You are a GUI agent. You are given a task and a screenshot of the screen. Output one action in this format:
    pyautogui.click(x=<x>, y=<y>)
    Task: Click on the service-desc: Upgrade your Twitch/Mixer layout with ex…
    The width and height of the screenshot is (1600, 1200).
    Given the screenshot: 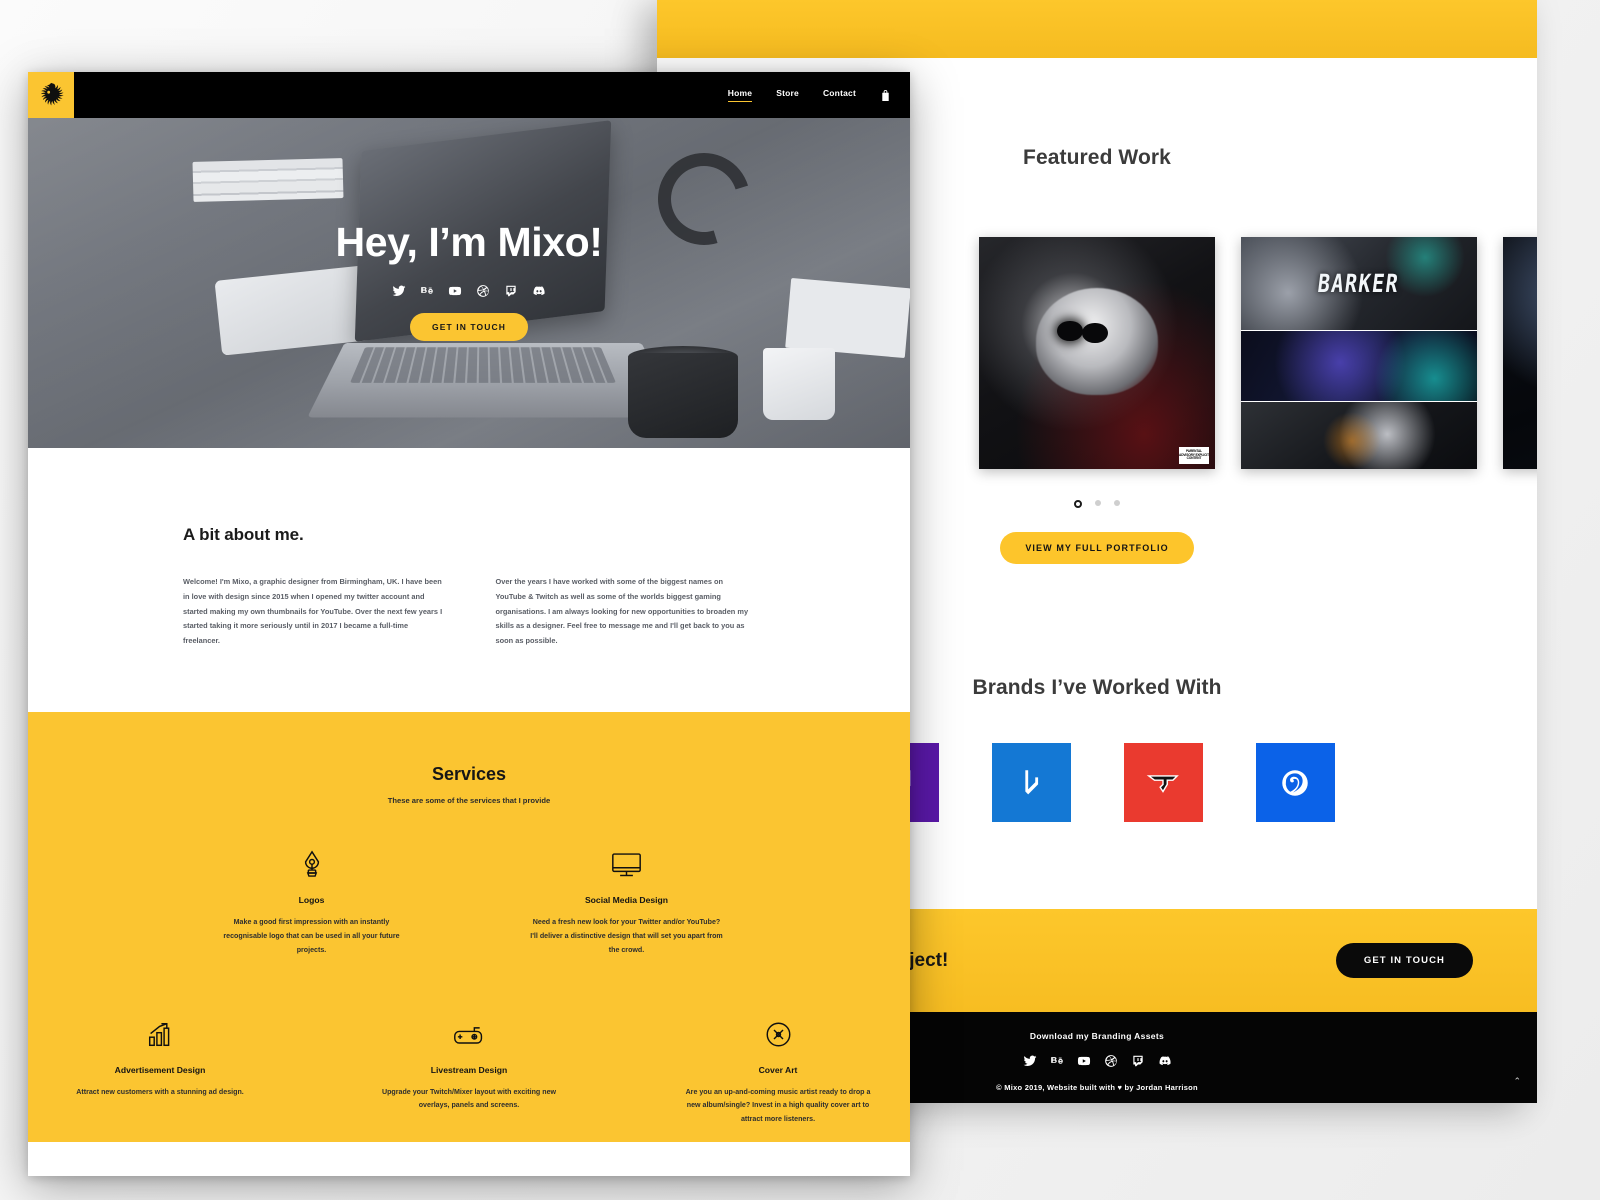 What is the action you would take?
    pyautogui.click(x=469, y=1098)
    